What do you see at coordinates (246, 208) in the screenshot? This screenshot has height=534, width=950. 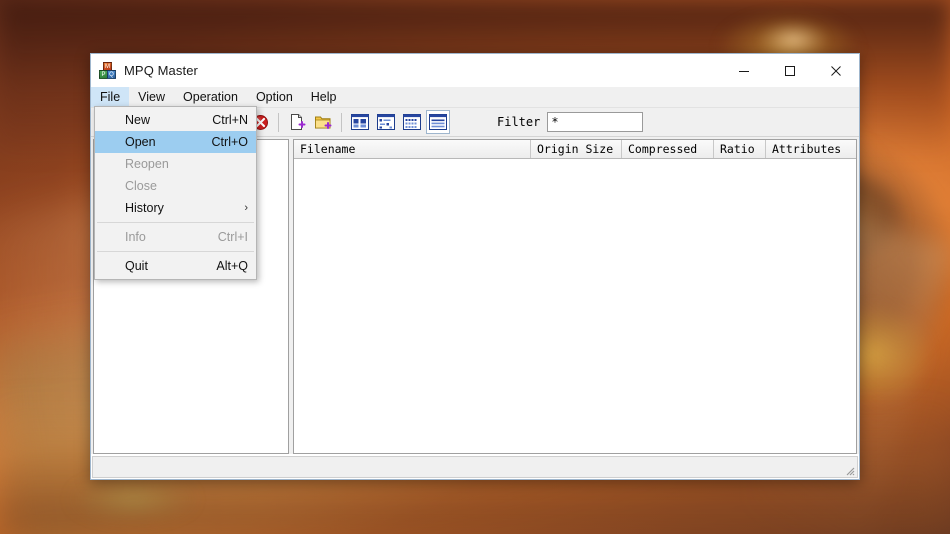 I see `chevron-right-icon: ›` at bounding box center [246, 208].